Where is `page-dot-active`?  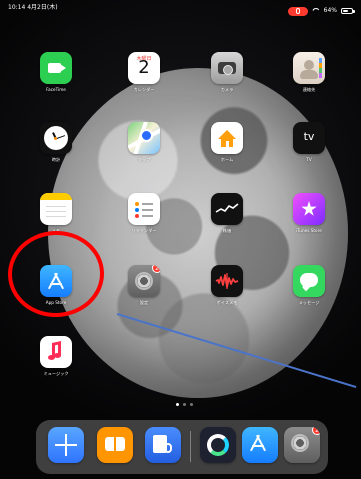 page-dot-active is located at coordinates (177, 404).